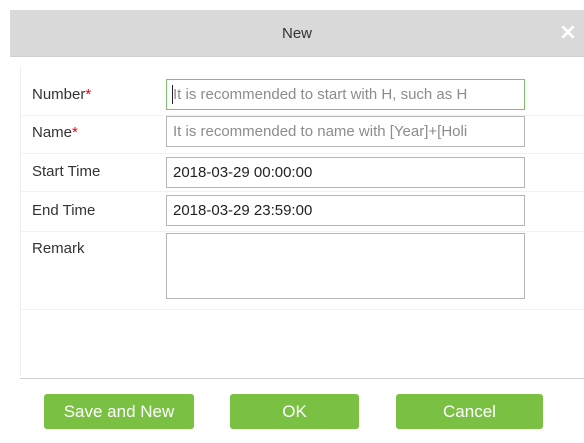  Describe the element at coordinates (52, 132) in the screenshot. I see `name-label-text: Name` at that location.